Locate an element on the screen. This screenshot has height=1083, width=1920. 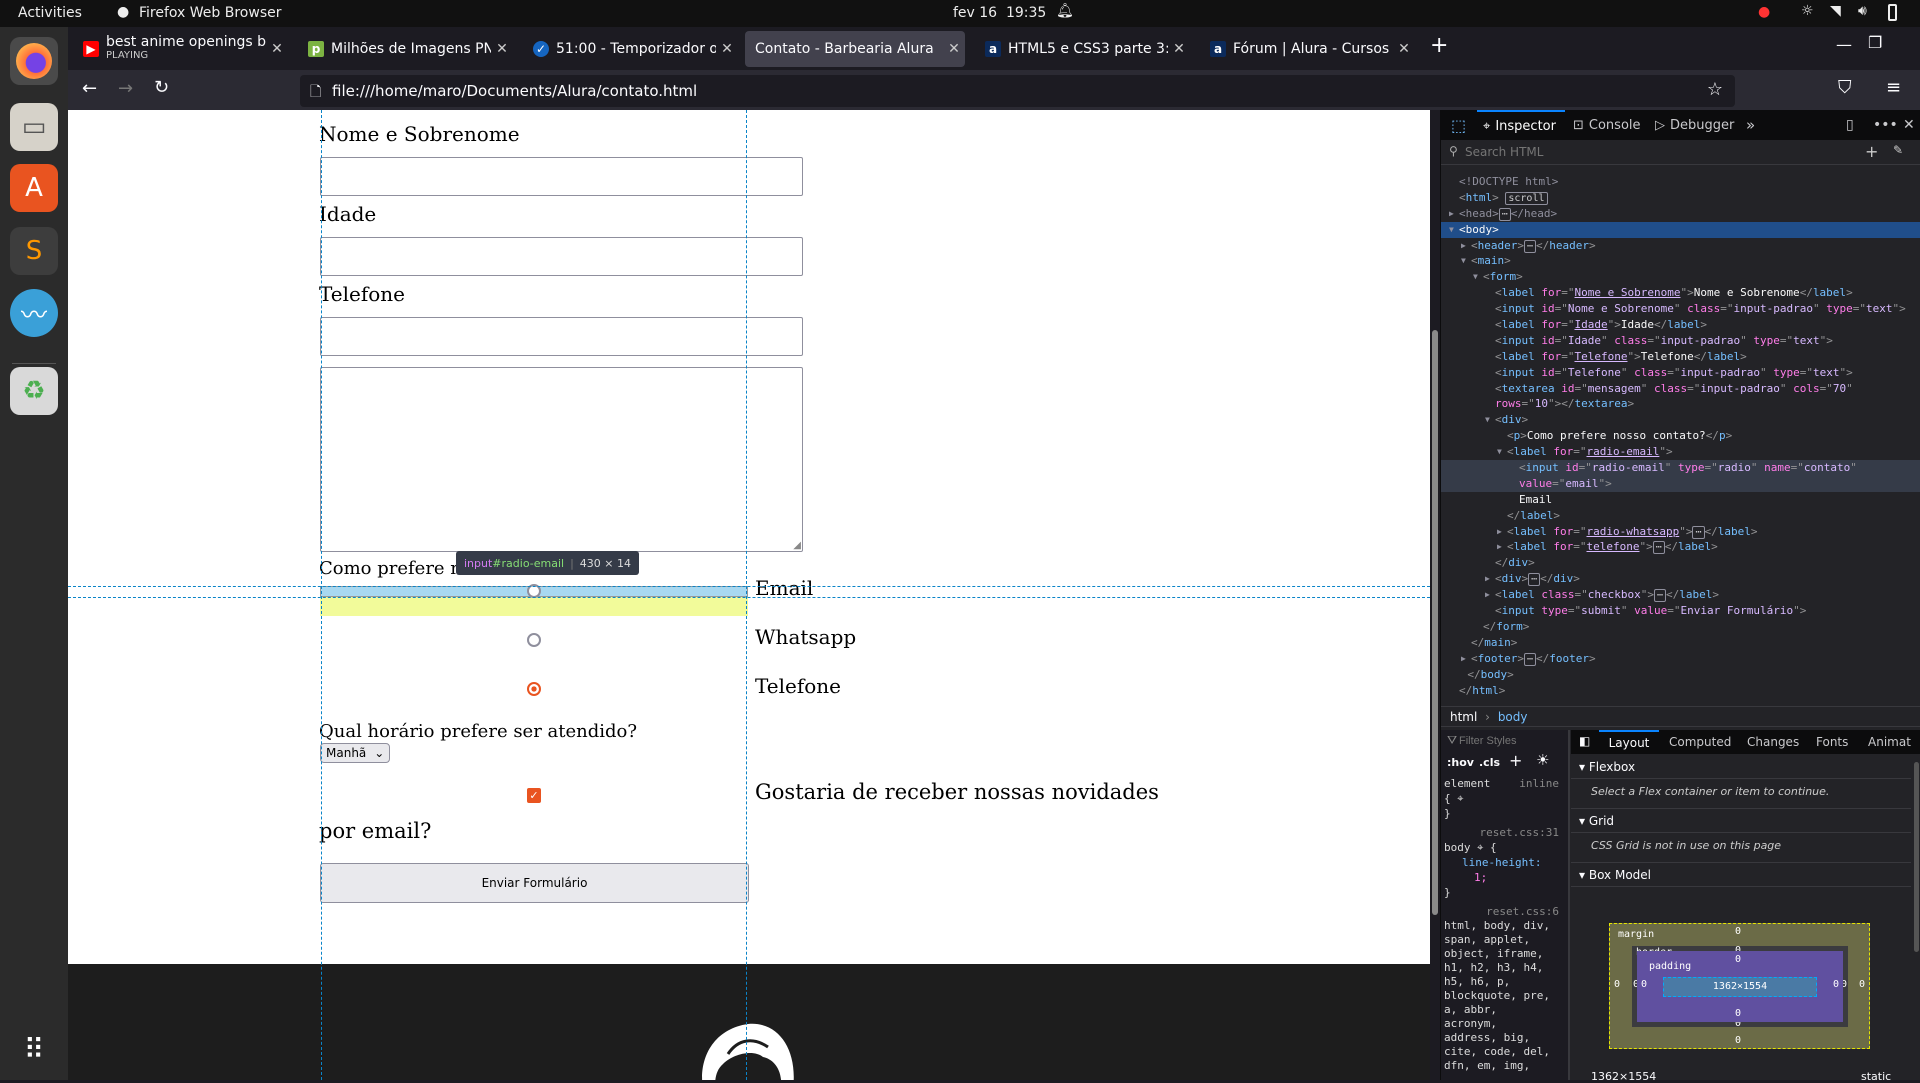
app-menu: Firefox Web Browser is located at coordinates (210, 13).